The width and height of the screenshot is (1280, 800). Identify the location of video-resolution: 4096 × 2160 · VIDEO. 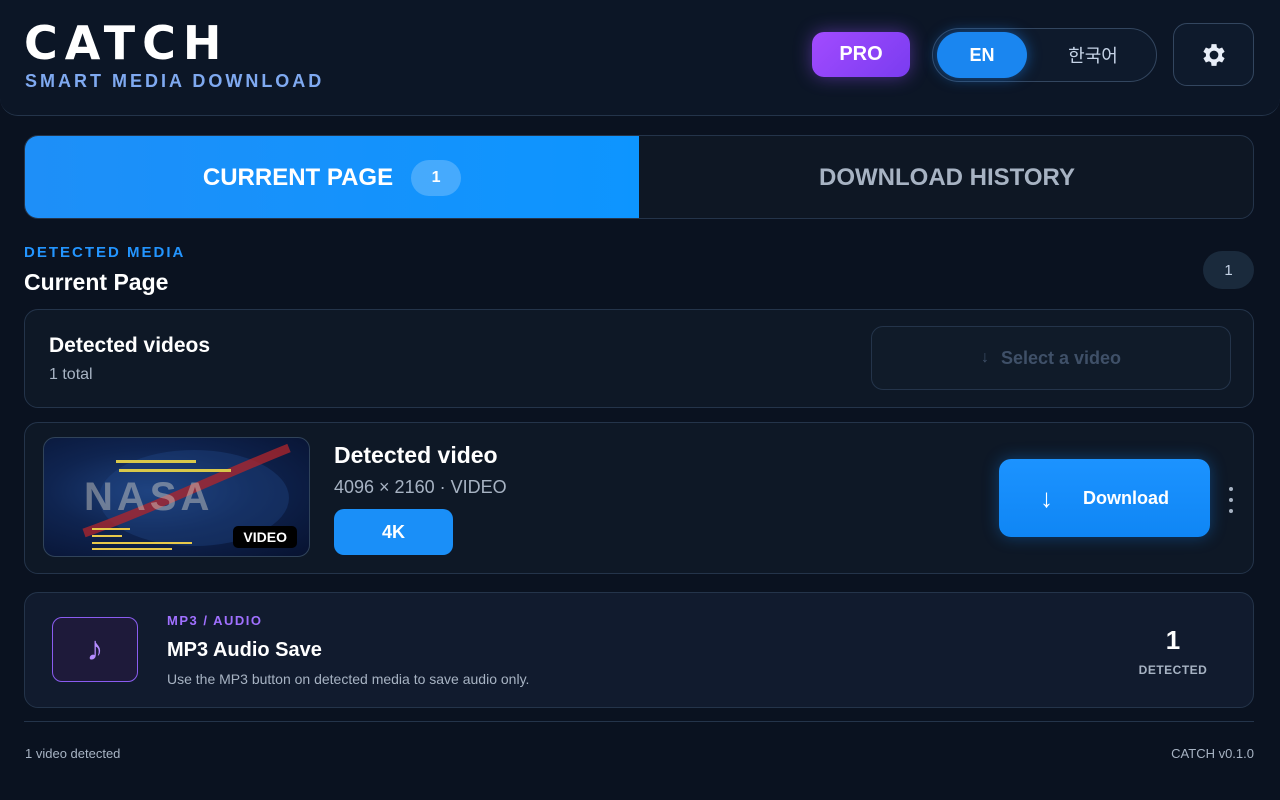
(420, 487).